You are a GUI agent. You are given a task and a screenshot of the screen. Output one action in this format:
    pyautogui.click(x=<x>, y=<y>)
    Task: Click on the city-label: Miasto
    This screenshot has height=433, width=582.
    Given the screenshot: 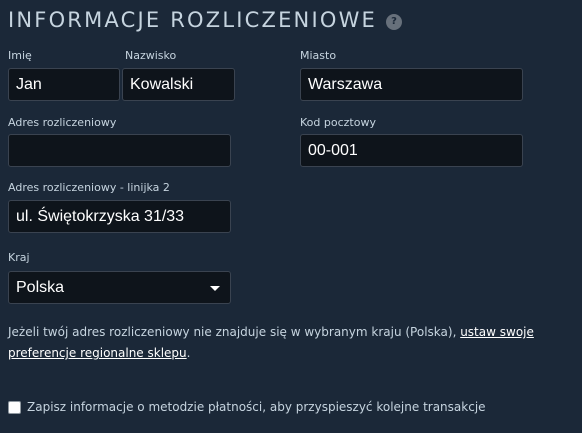 What is the action you would take?
    pyautogui.click(x=318, y=55)
    